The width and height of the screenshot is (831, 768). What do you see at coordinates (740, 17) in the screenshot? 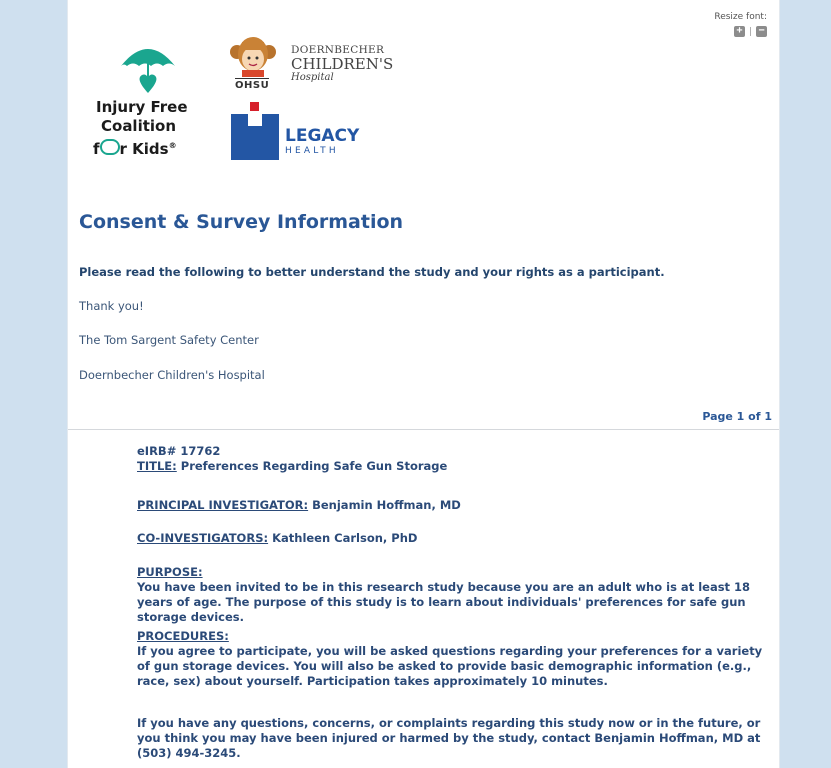
I see `resize-font-label: Resize font:` at bounding box center [740, 17].